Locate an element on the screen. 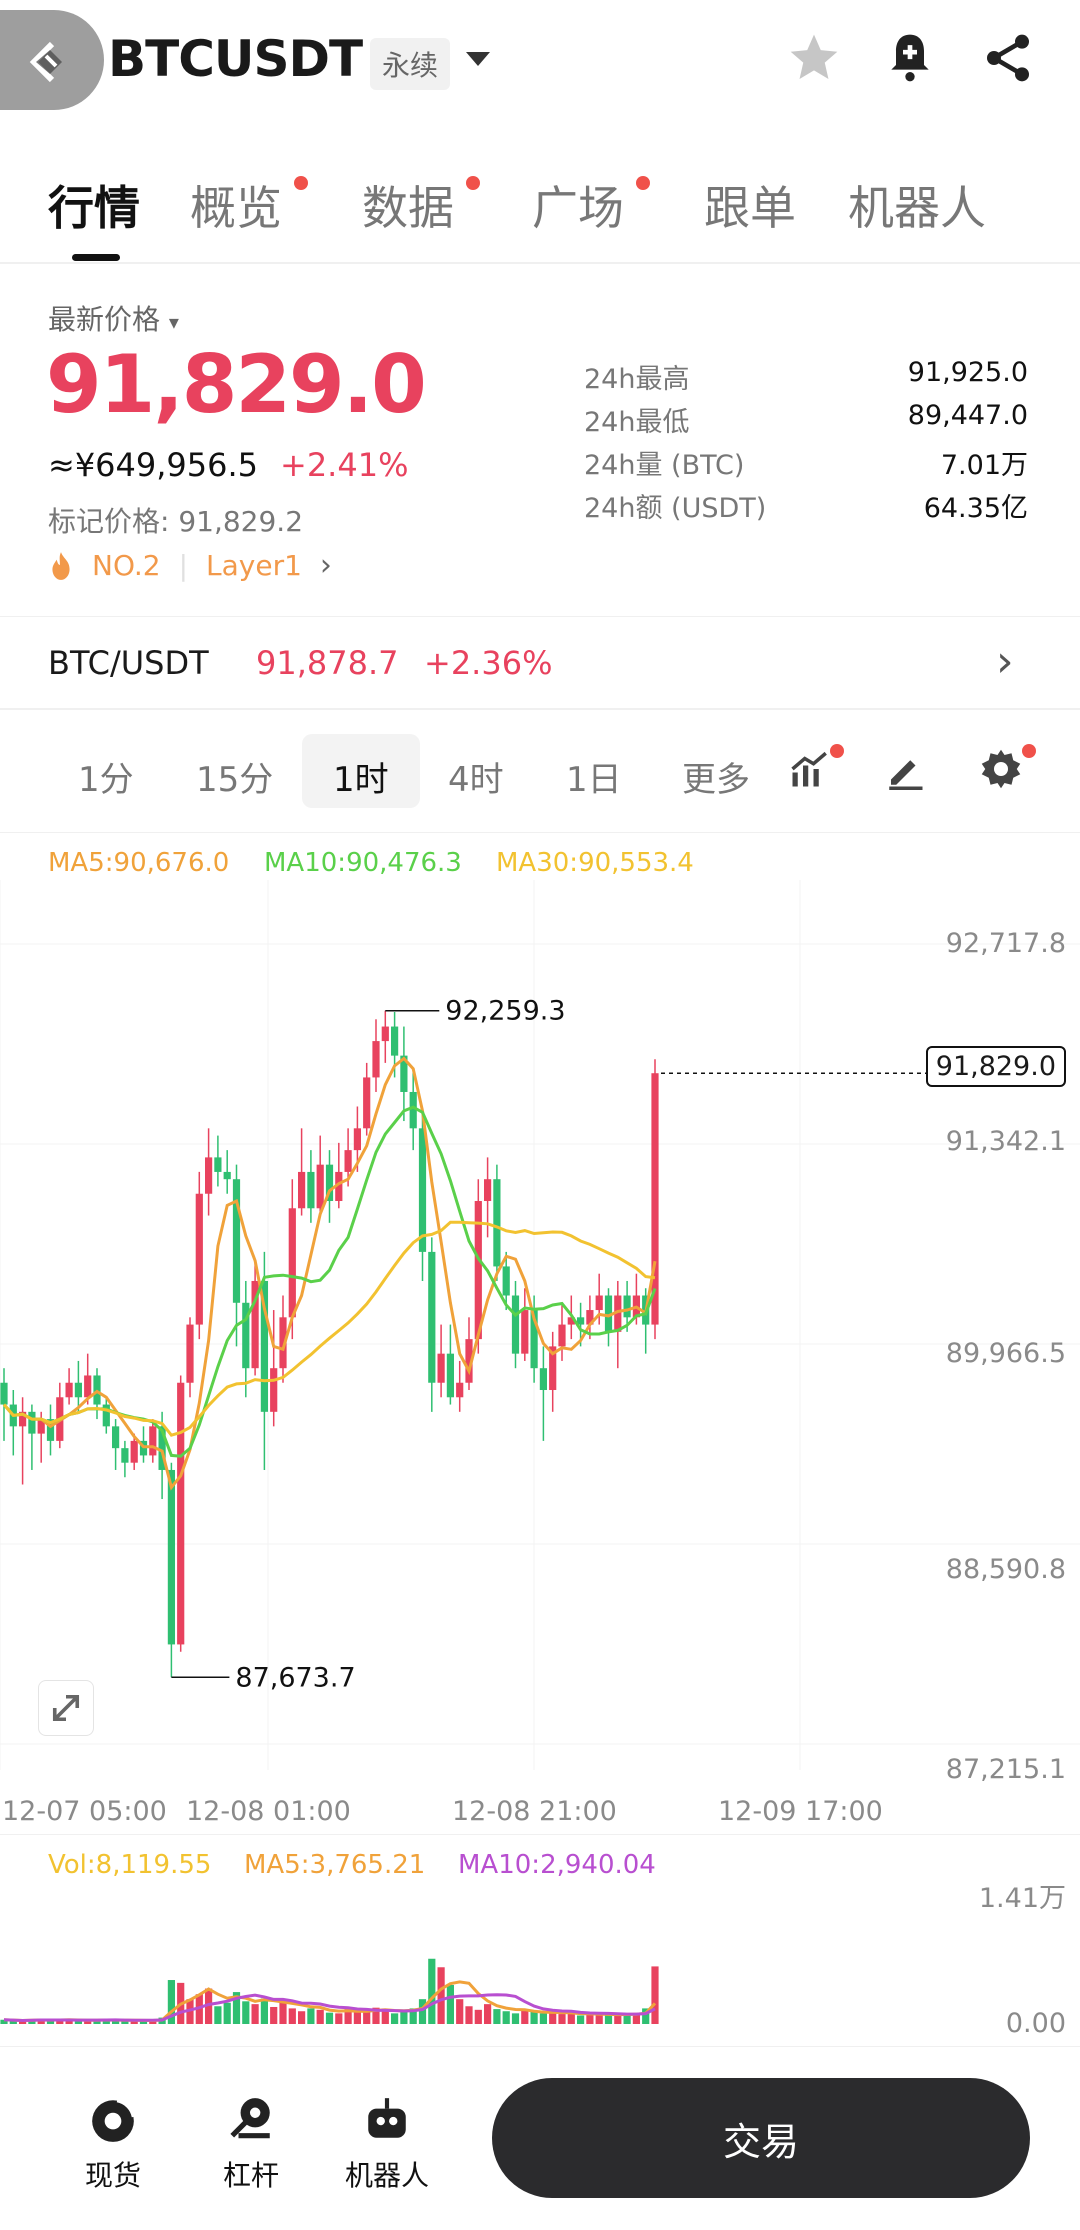  x-axis-label: 12-09 17:00 is located at coordinates (800, 1811).